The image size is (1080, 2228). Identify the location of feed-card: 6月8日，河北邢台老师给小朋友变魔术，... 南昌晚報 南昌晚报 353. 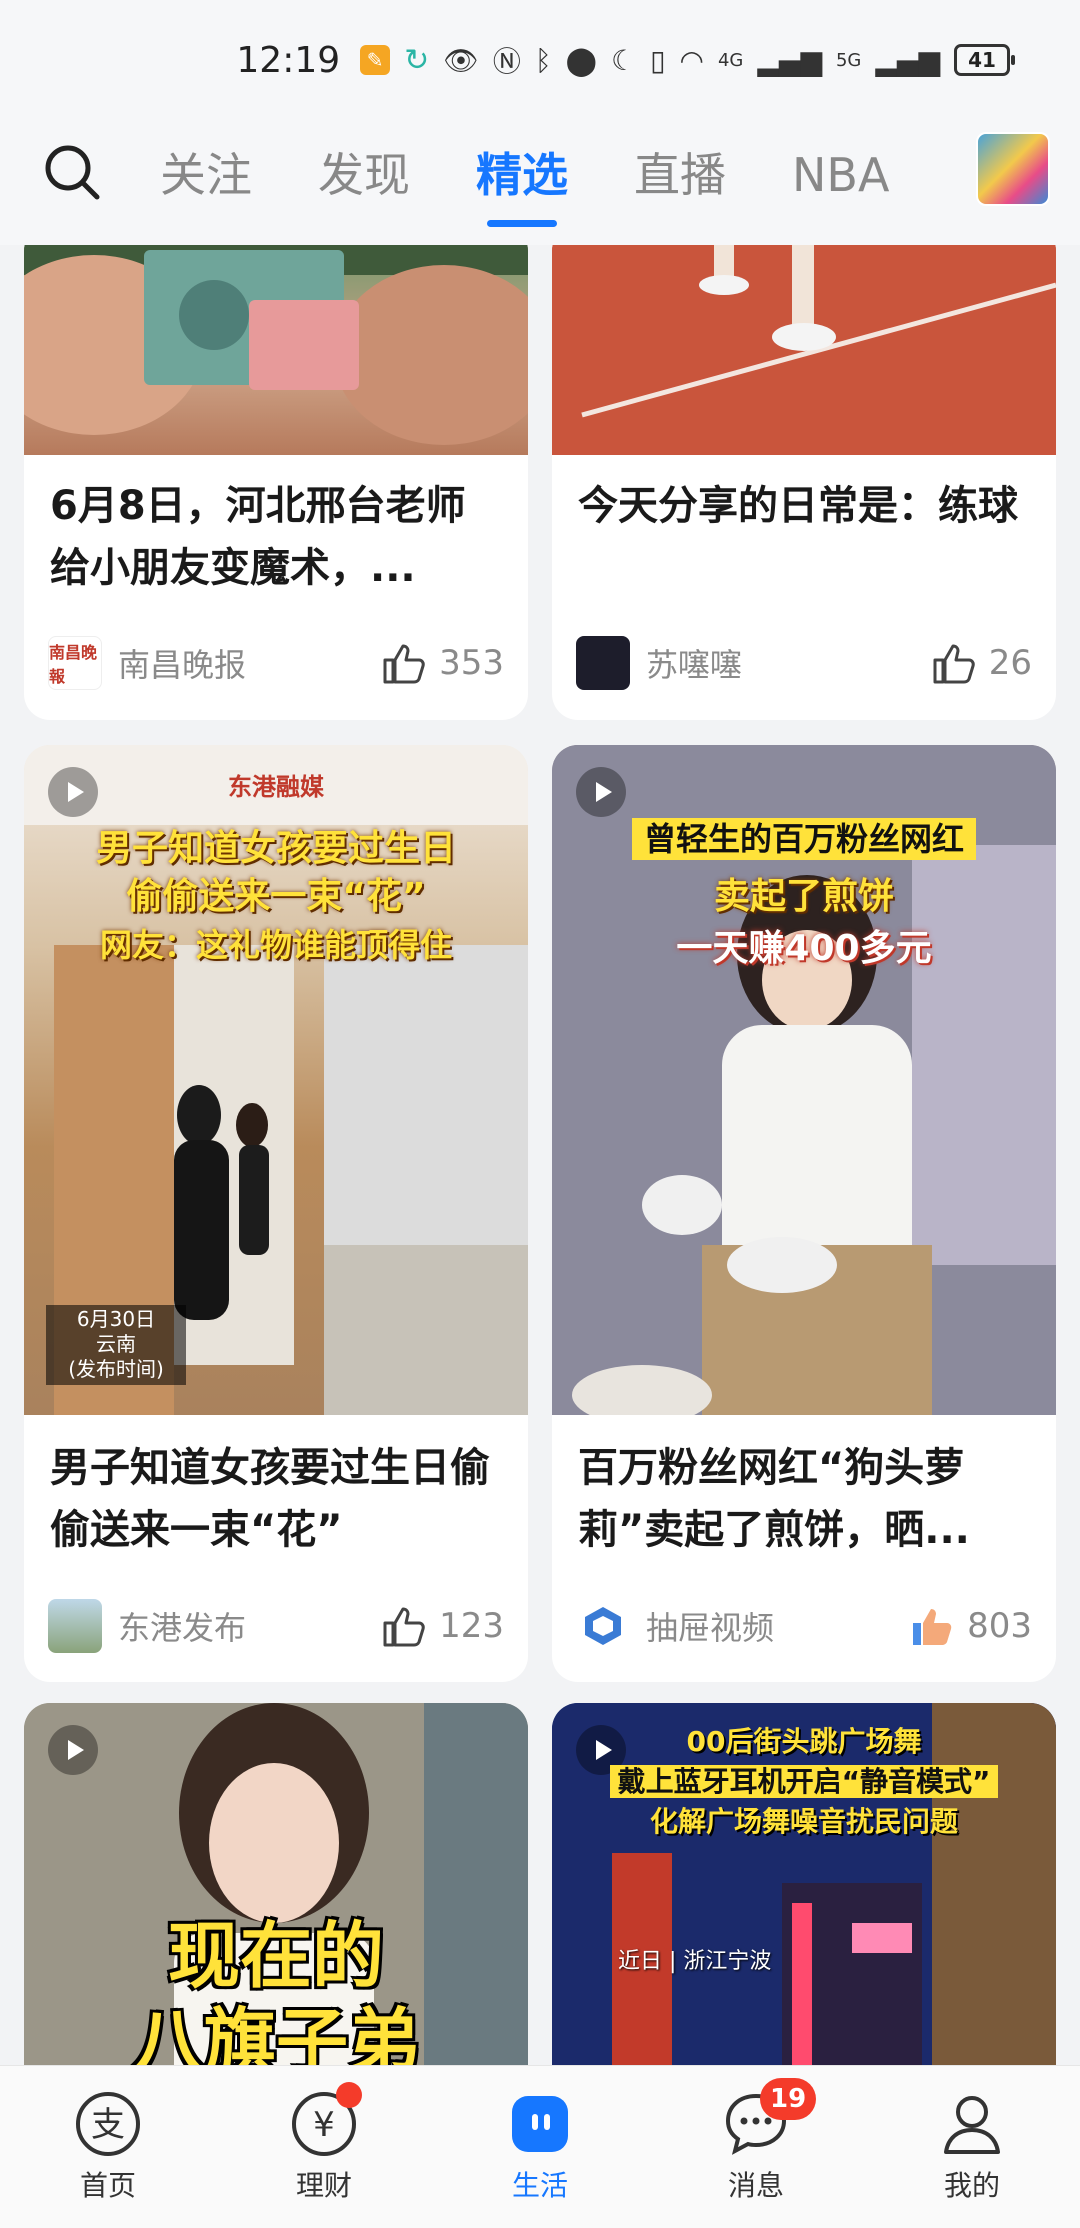
(276, 482).